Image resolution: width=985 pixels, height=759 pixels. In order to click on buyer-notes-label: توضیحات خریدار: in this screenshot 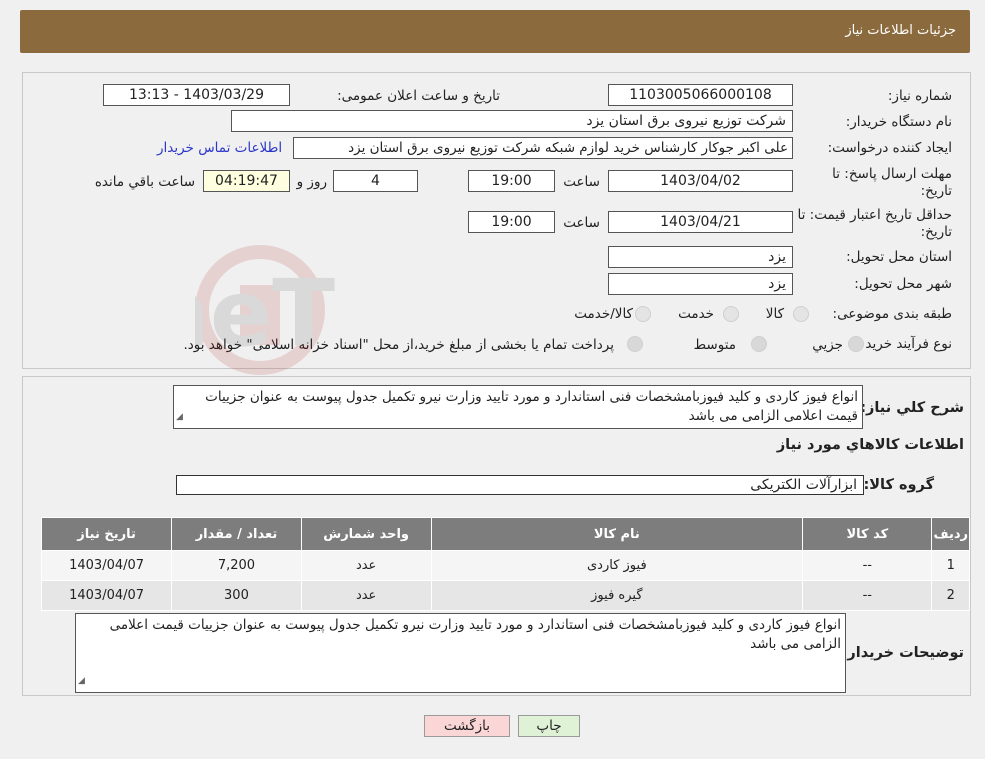, I will do `click(902, 653)`.